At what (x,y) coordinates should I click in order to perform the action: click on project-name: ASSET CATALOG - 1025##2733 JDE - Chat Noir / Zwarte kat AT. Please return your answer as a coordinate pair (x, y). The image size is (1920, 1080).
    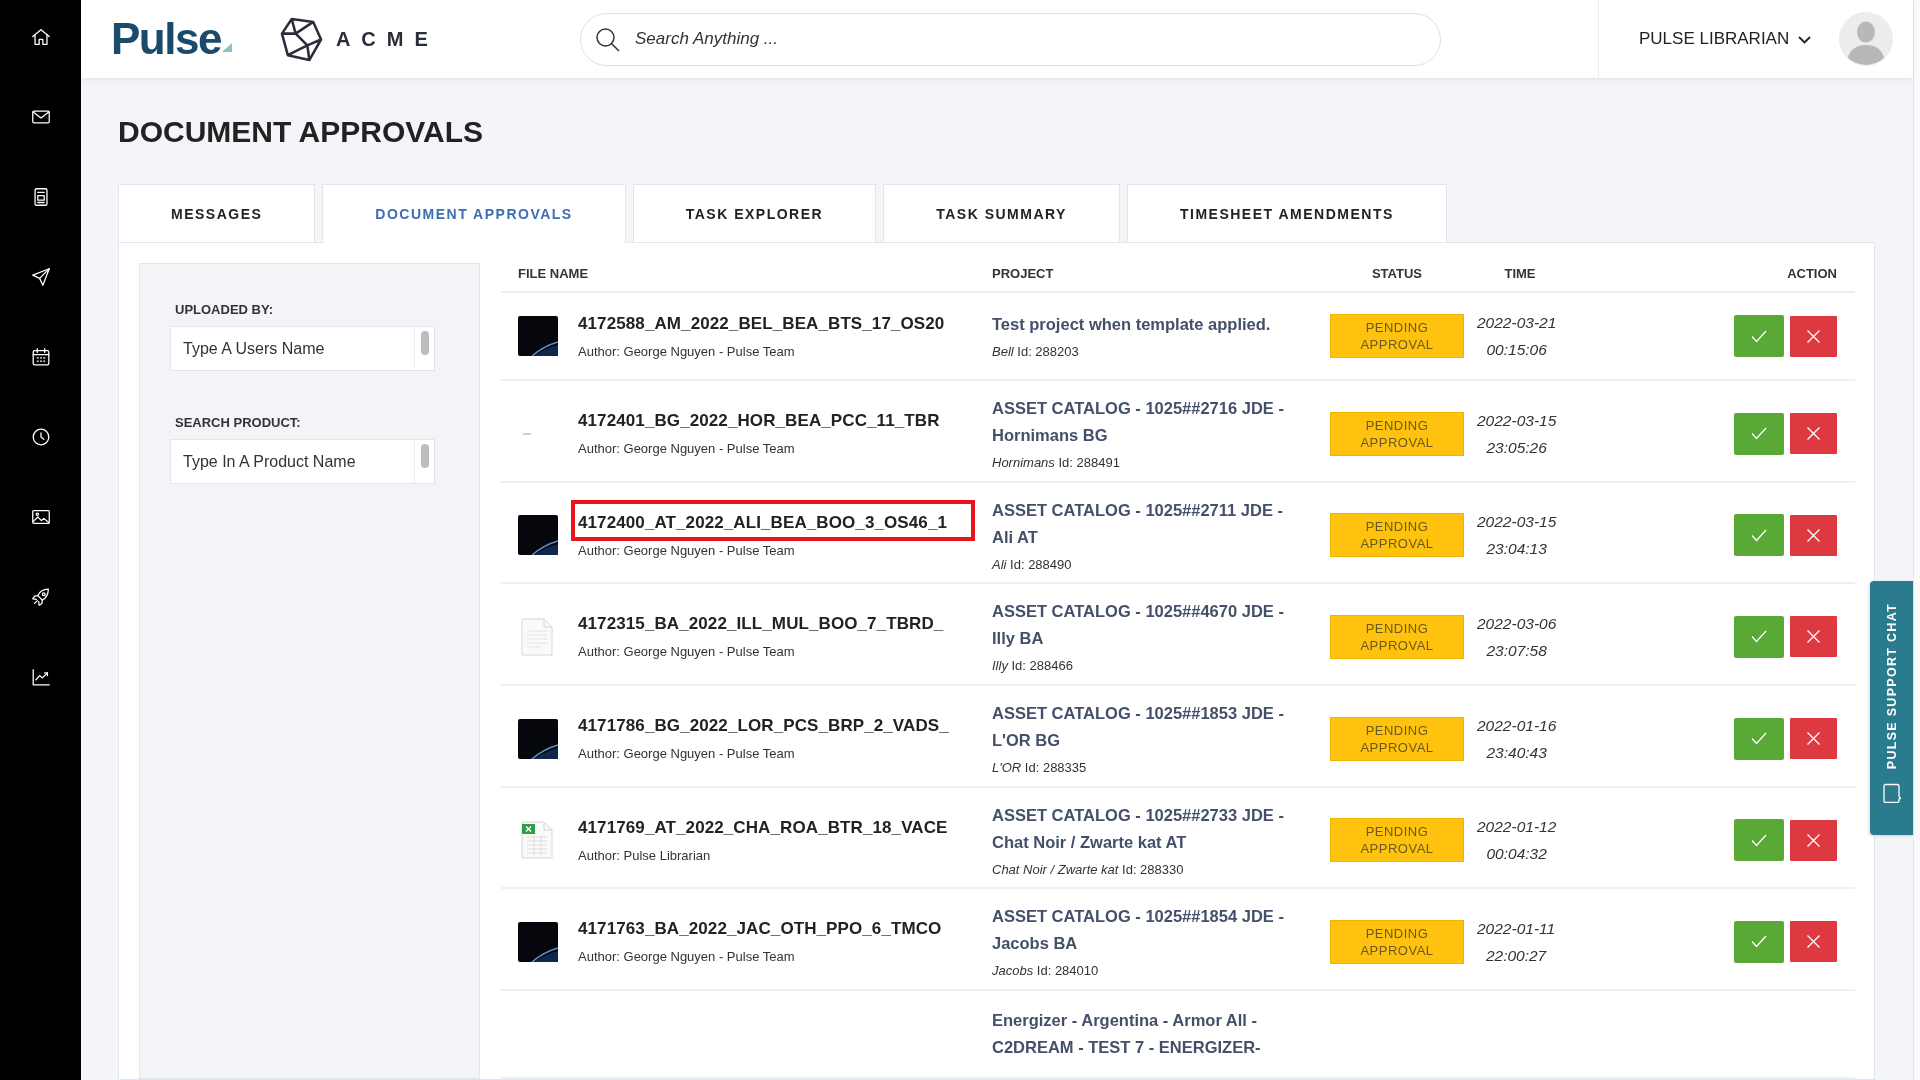
    Looking at the image, I should click on (1138, 828).